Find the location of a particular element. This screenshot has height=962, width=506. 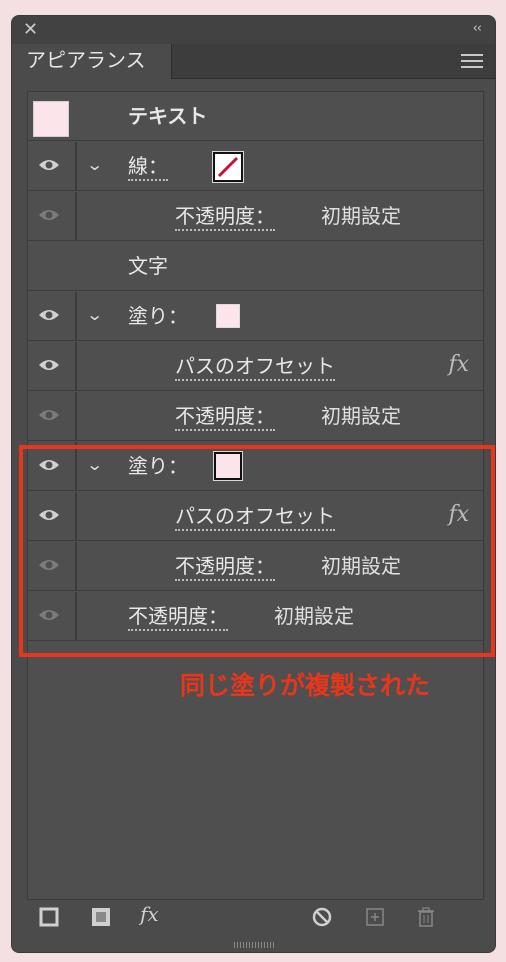

row-fill-2-offset: パスのオフセット fx is located at coordinates (255, 516).